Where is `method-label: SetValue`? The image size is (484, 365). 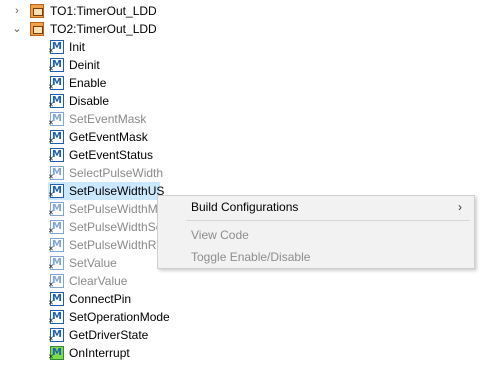
method-label: SetValue is located at coordinates (93, 263).